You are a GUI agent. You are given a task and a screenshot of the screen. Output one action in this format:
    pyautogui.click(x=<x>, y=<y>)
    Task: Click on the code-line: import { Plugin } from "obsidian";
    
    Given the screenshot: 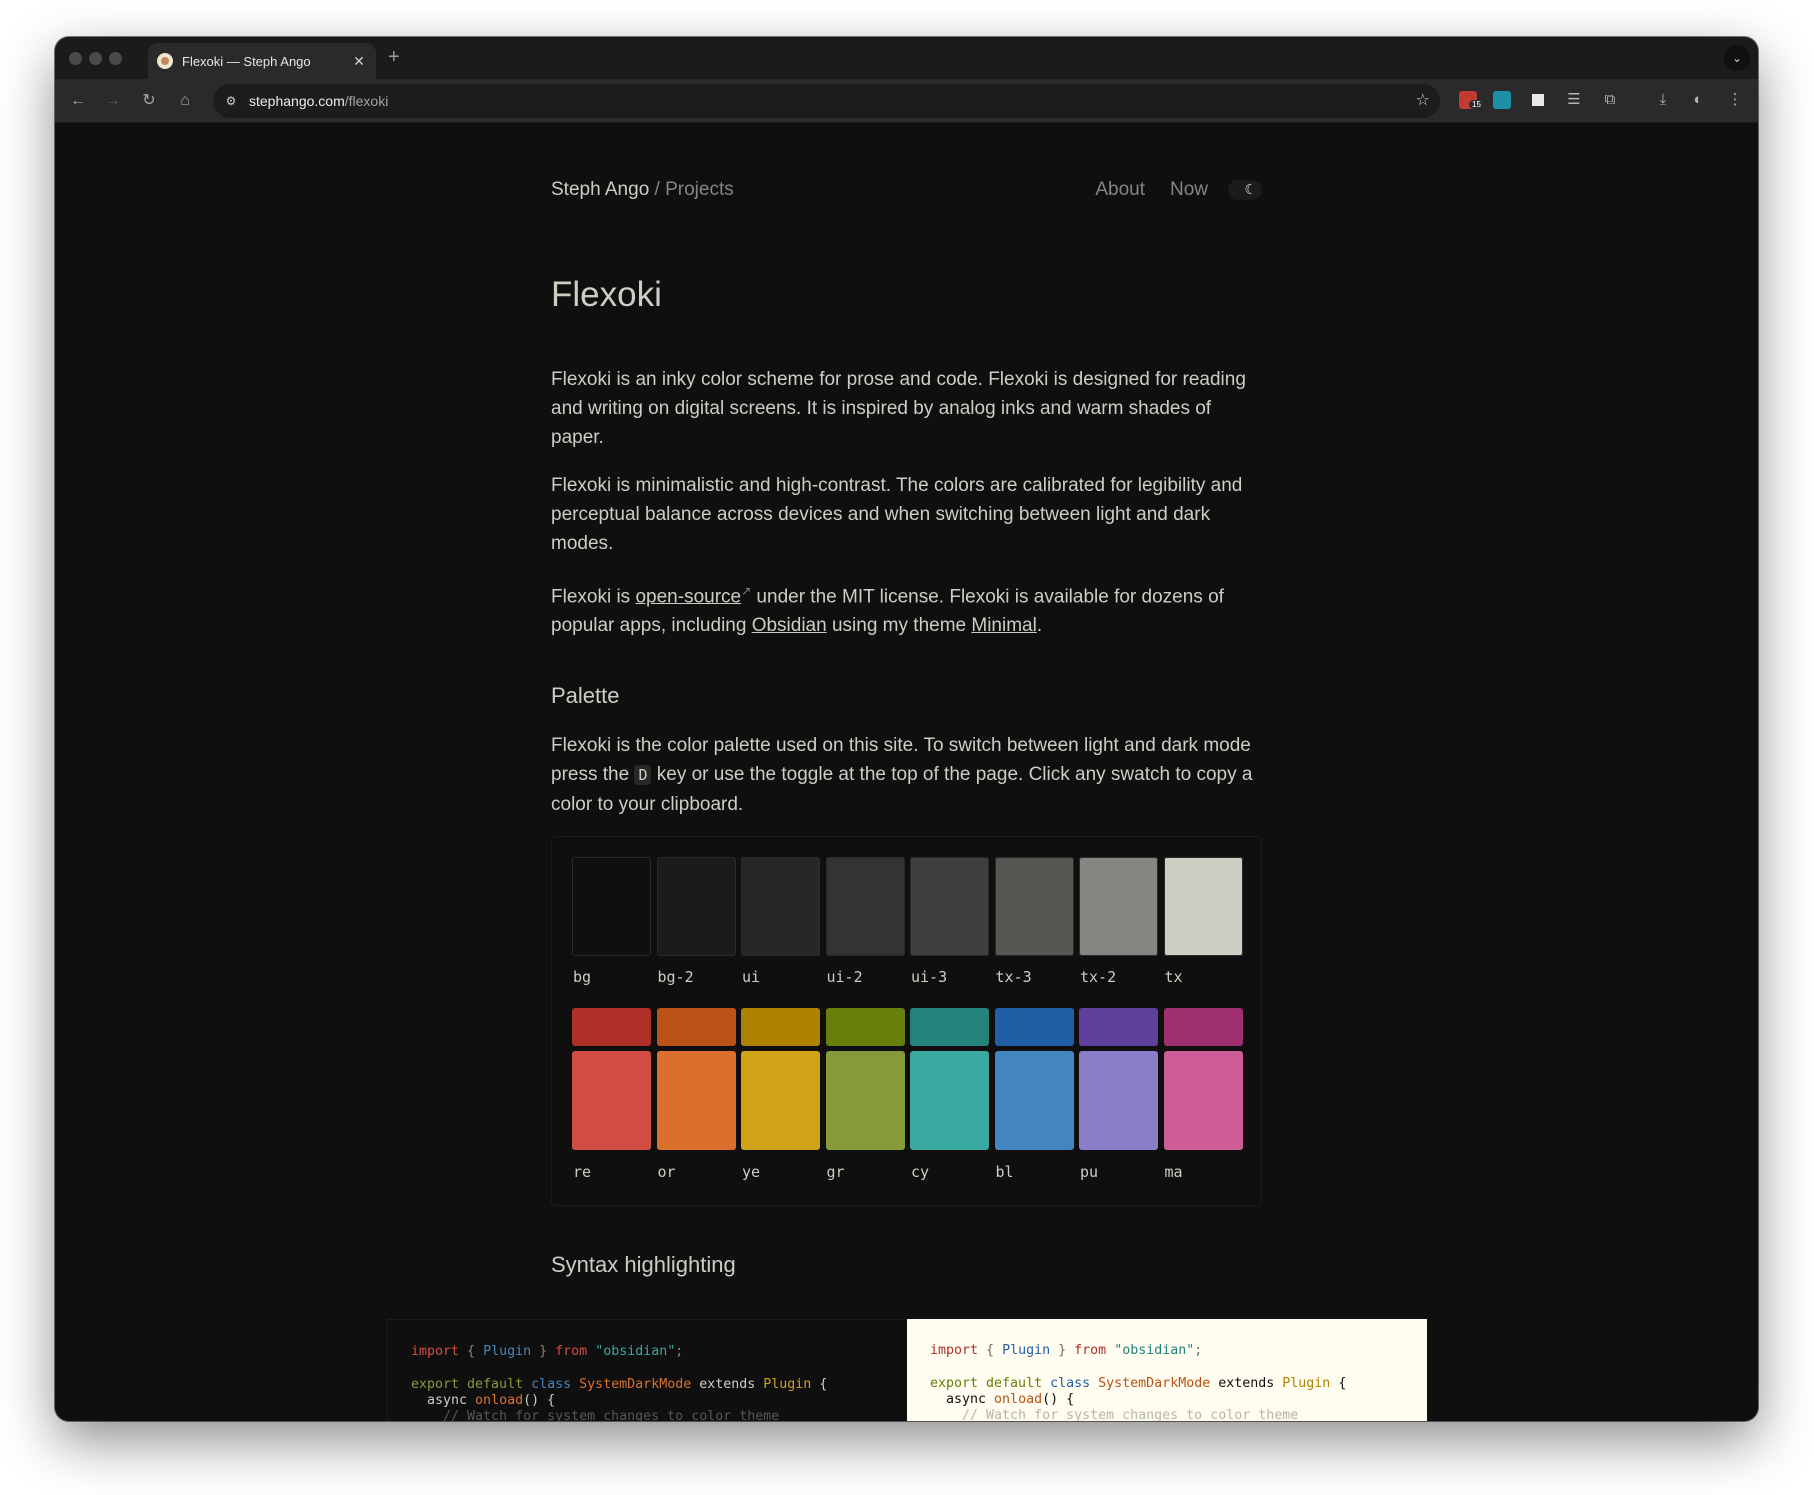 What is the action you would take?
    pyautogui.click(x=1178, y=1351)
    